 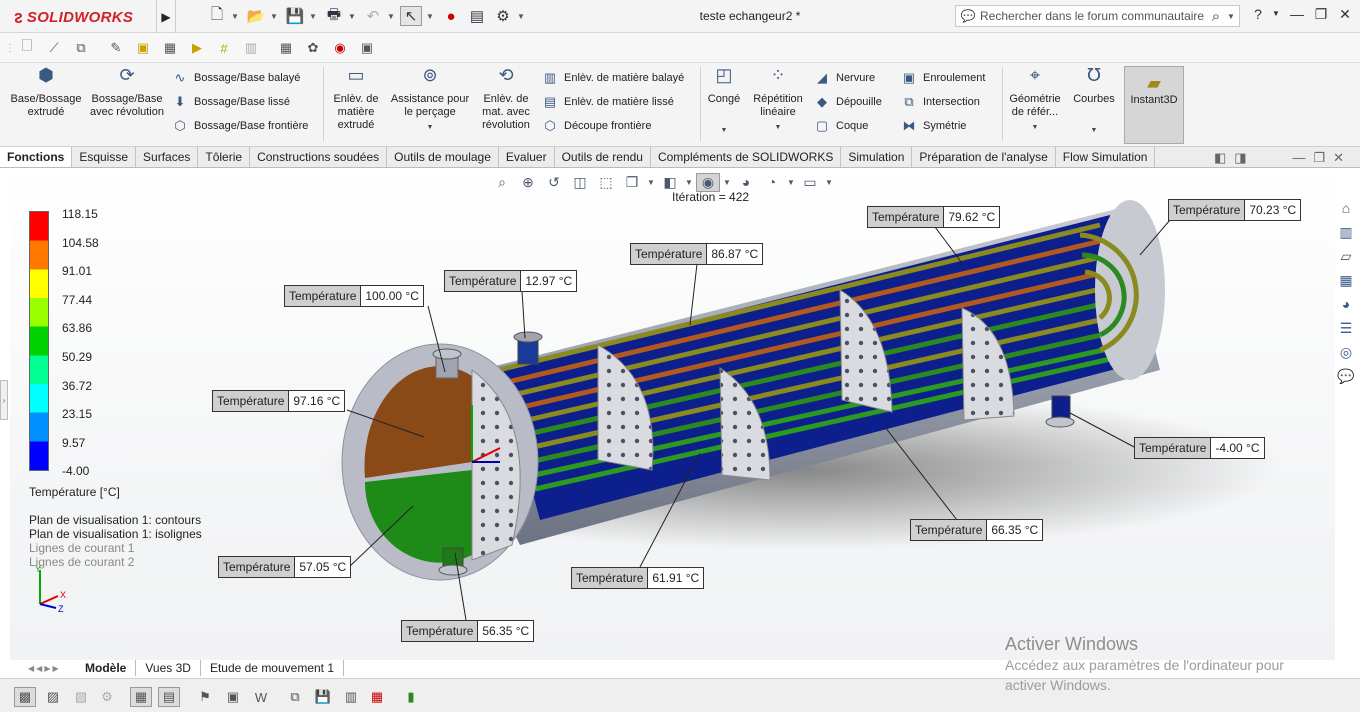 What do you see at coordinates (141, 697) in the screenshot?
I see `computational-domain-icon: ▦` at bounding box center [141, 697].